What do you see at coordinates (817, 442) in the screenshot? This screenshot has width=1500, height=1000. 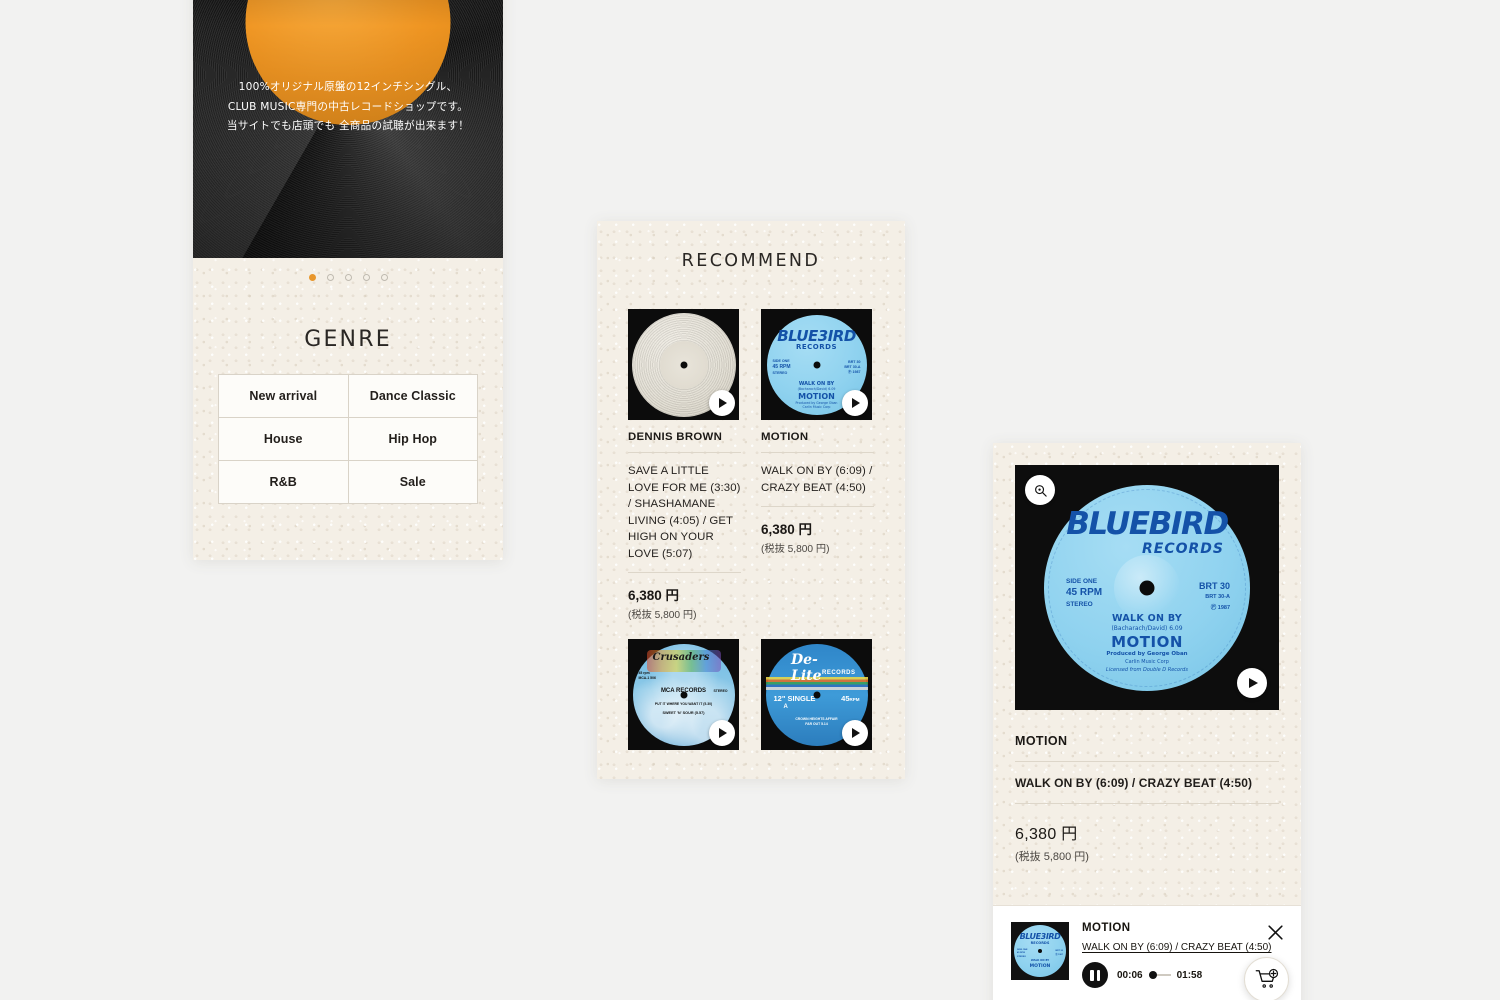 I see `product-artist: MOTION` at bounding box center [817, 442].